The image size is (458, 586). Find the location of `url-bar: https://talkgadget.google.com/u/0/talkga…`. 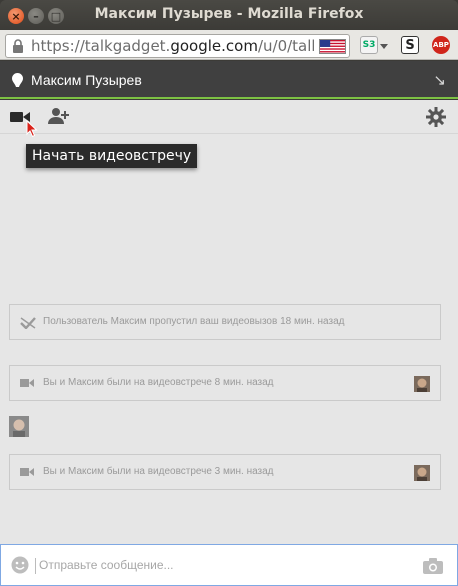

url-bar: https://talkgadget.google.com/u/0/talkga… is located at coordinates (177, 46).